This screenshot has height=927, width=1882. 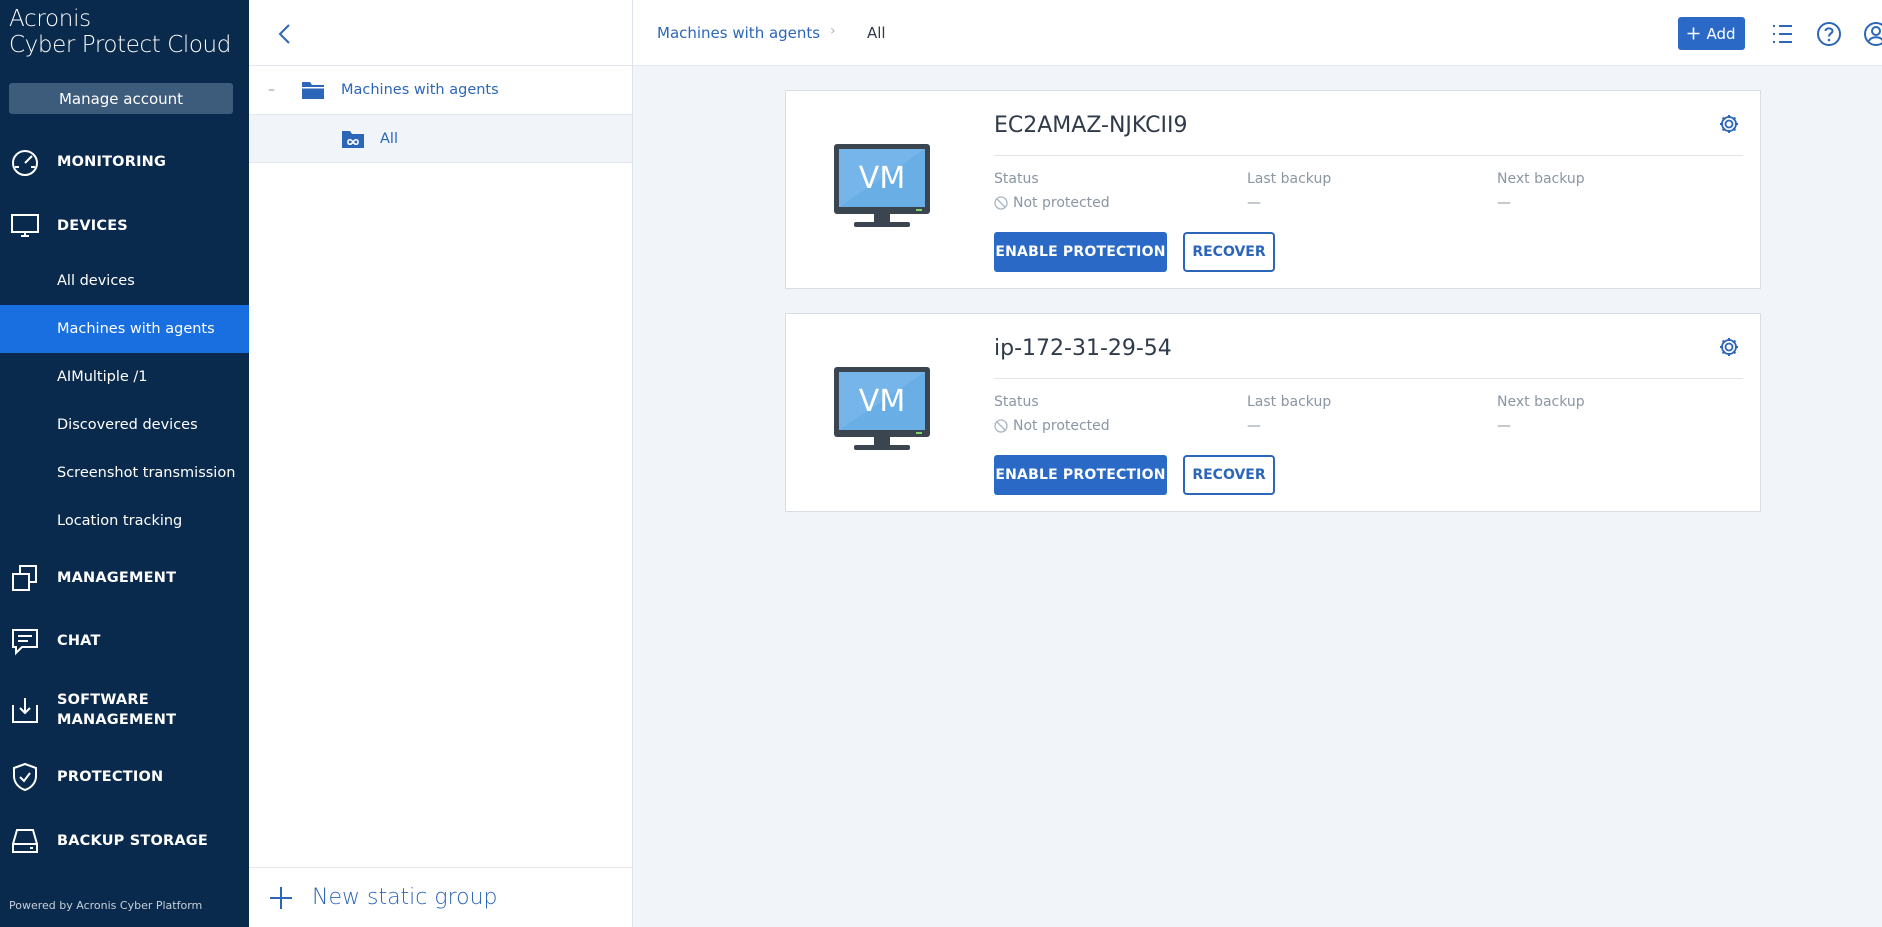 I want to click on nav-monitoring: MONITORING, so click(x=124, y=162).